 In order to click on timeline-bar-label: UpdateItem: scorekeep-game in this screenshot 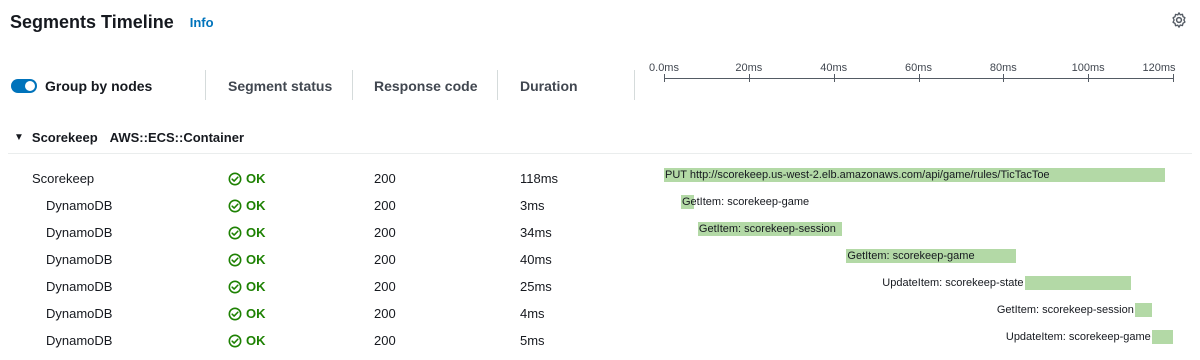, I will do `click(1078, 337)`.